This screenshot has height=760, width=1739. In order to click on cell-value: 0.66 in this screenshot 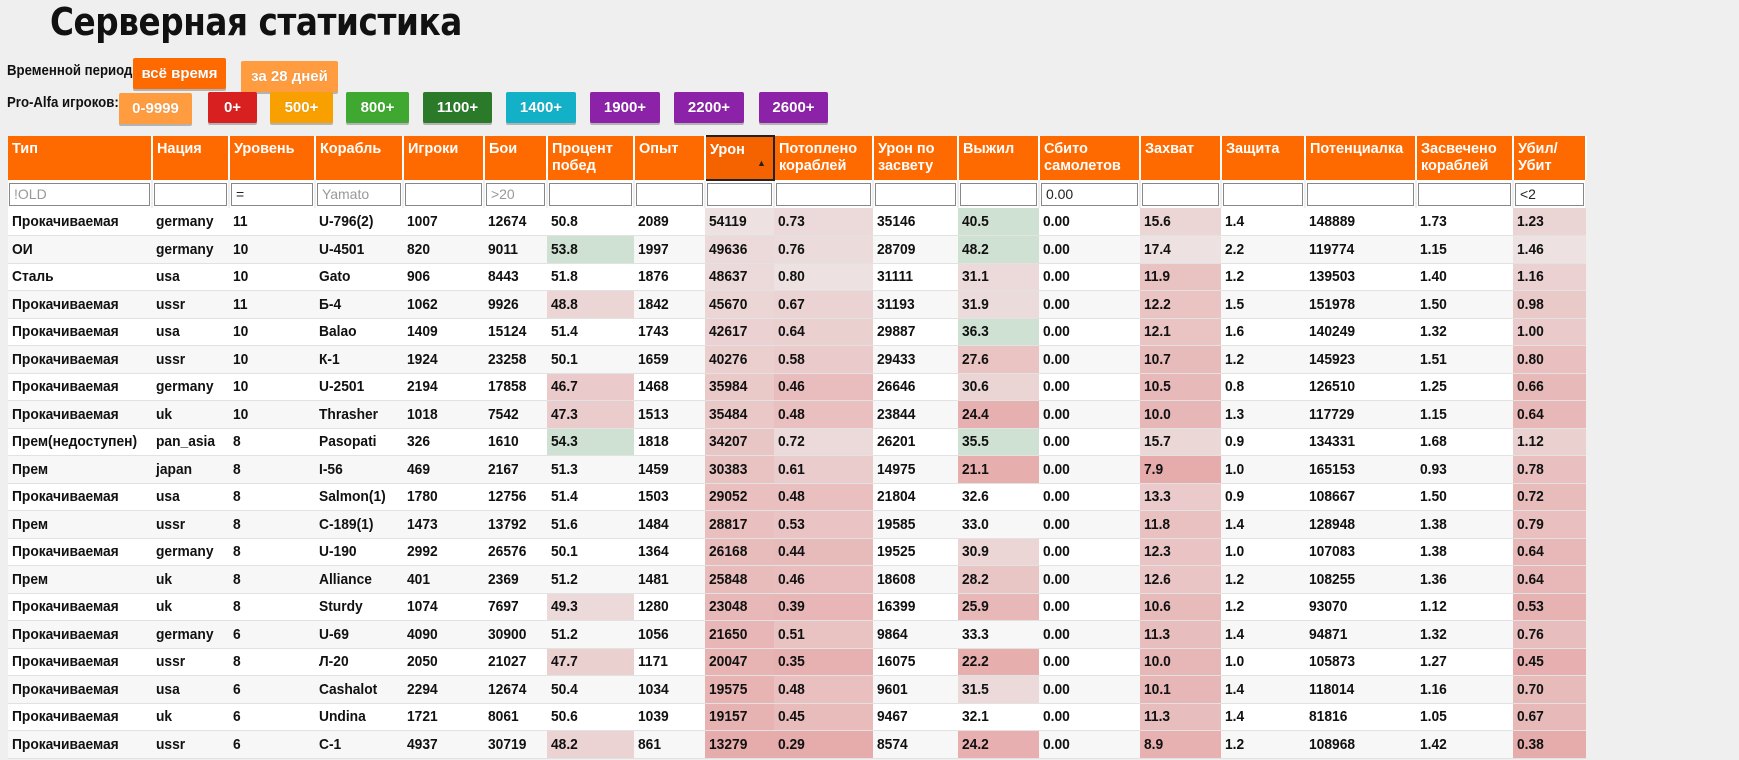, I will do `click(1530, 387)`.